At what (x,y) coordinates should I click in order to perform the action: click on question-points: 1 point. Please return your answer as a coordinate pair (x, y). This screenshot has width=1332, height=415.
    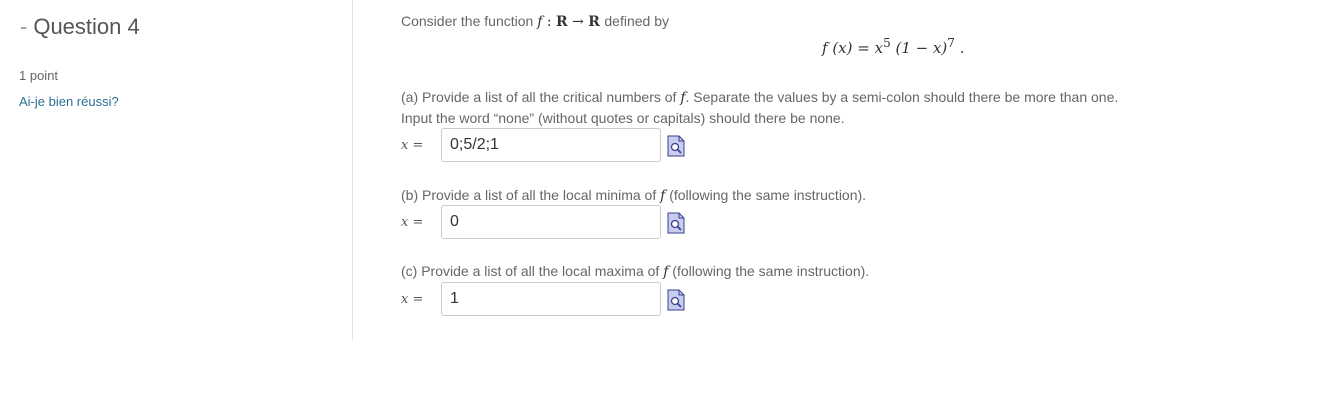
    Looking at the image, I should click on (39, 75).